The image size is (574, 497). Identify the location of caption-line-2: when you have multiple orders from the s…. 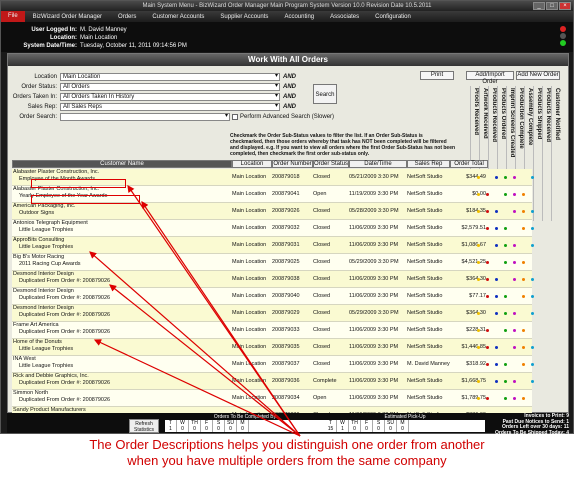
(287, 460).